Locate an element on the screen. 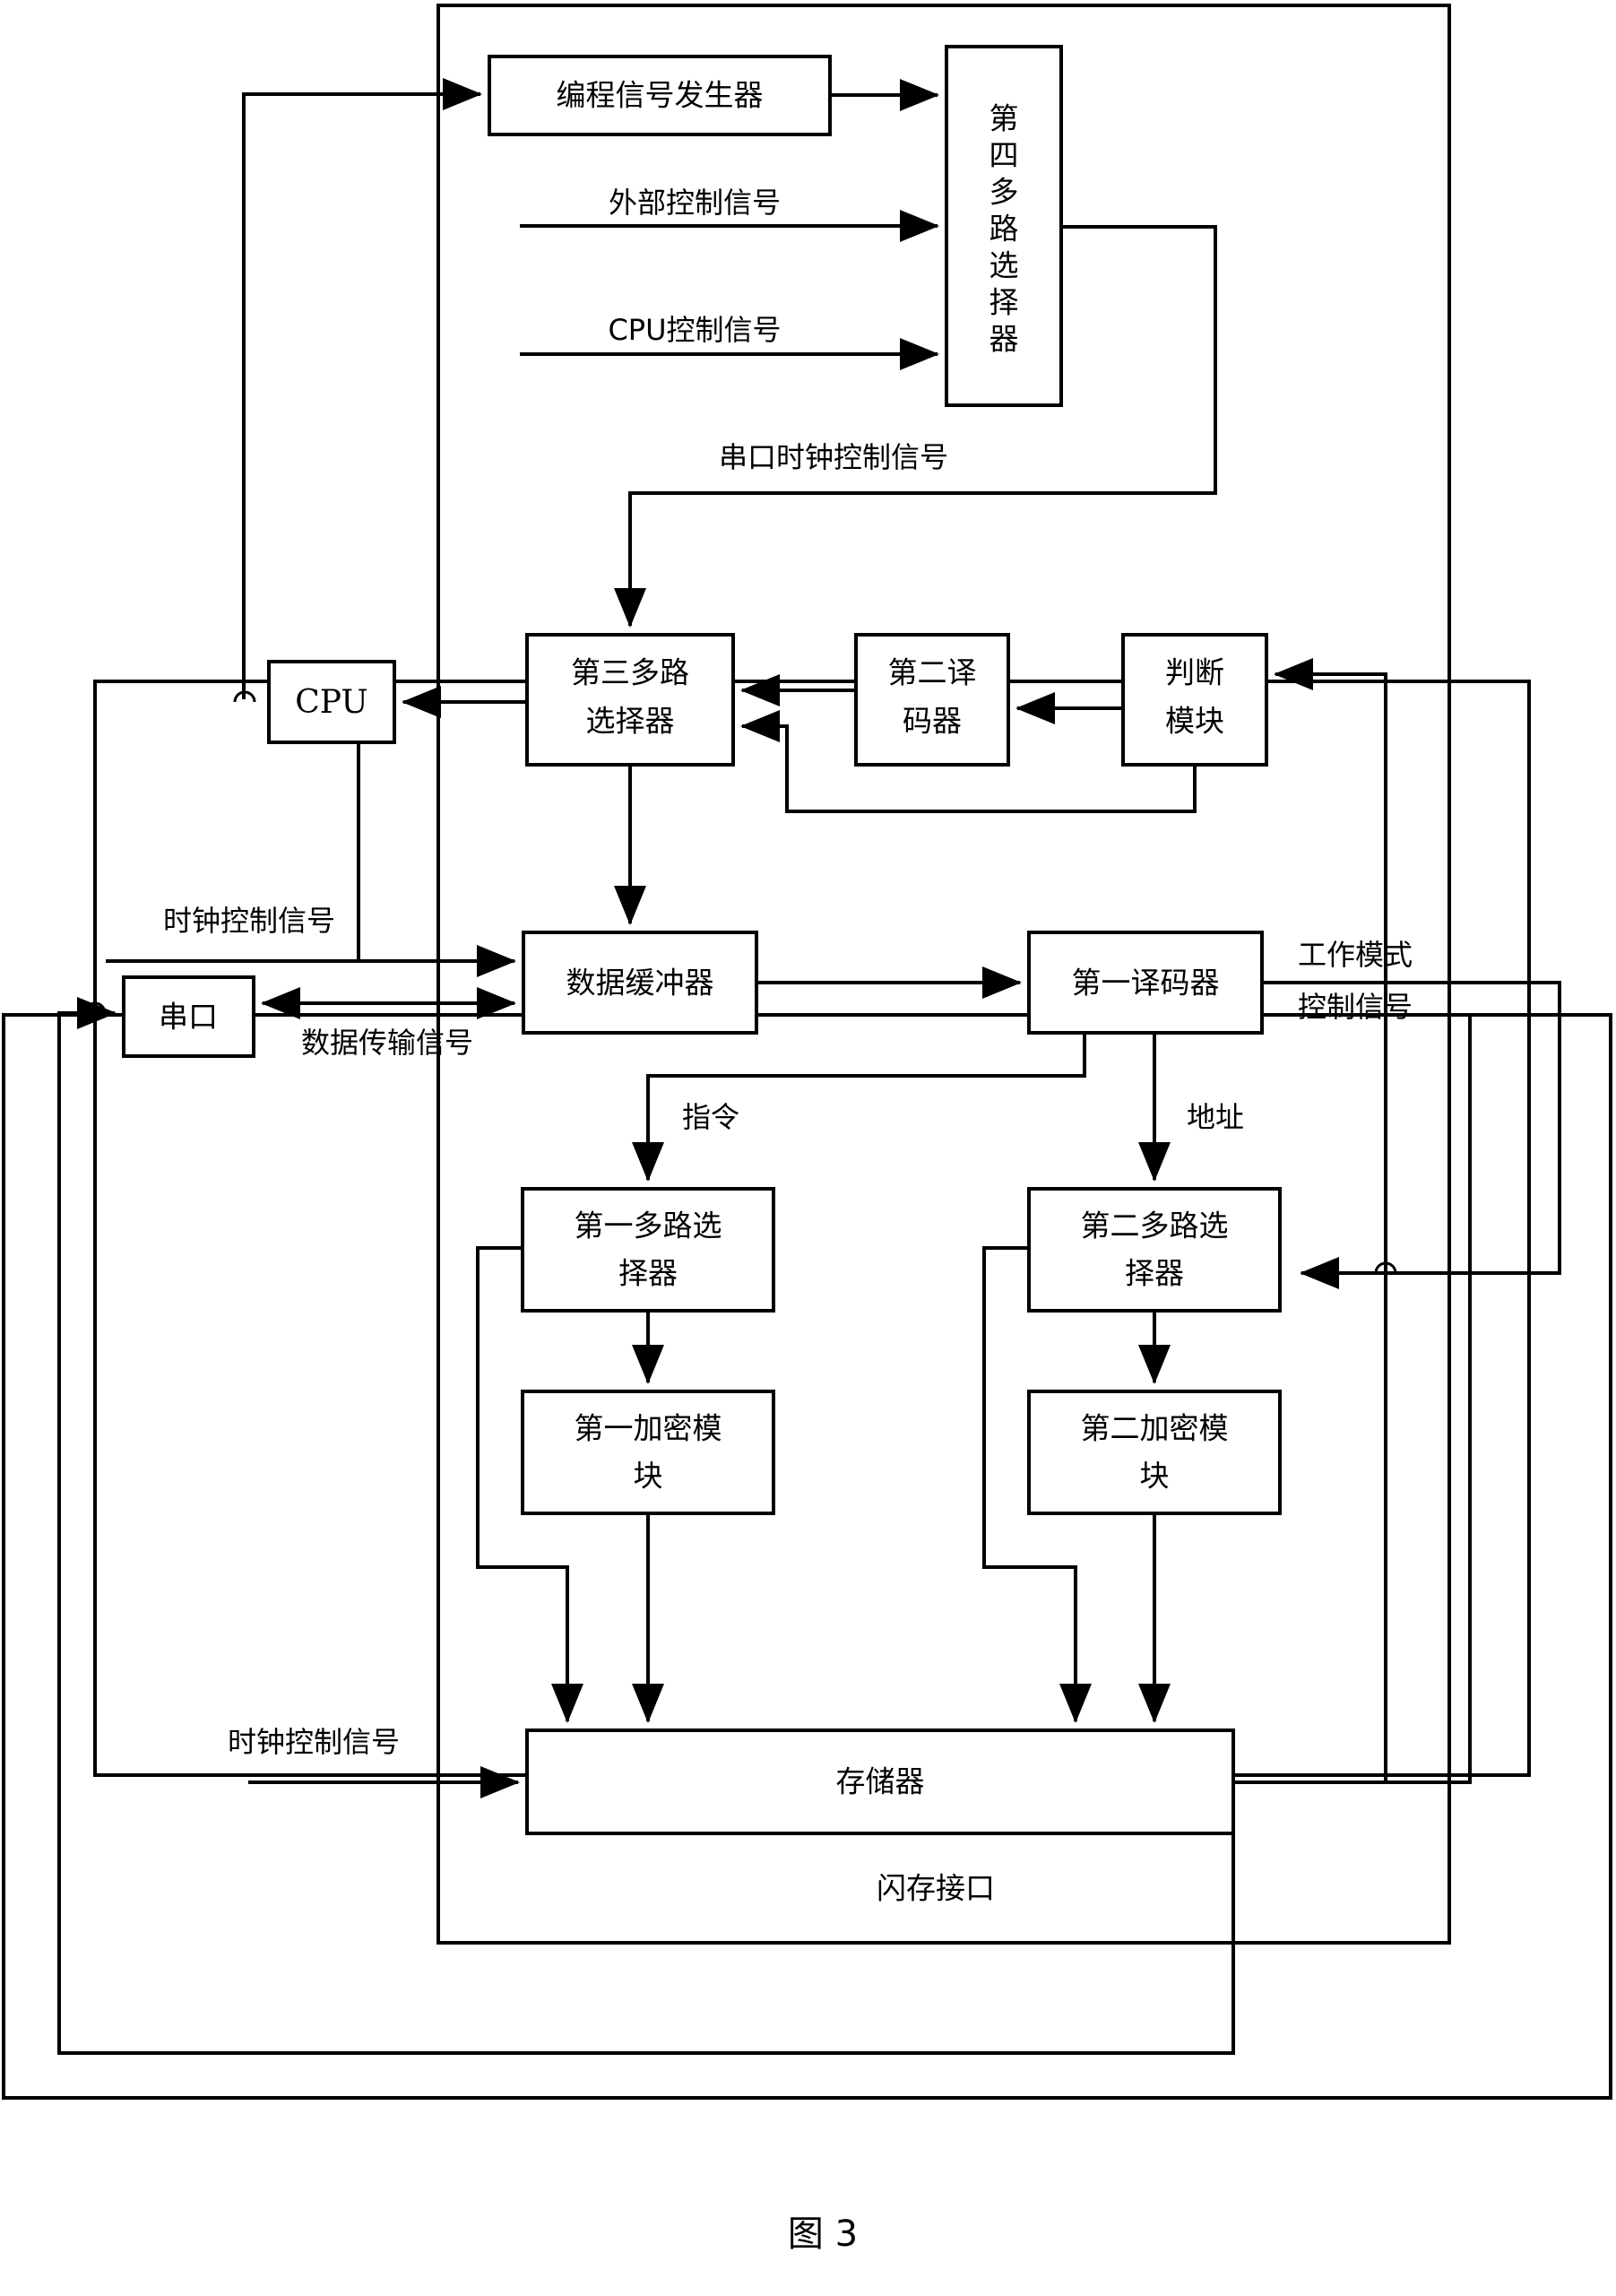 This screenshot has width=1616, height=2296. label-serial-port: 串口 is located at coordinates (188, 1017).